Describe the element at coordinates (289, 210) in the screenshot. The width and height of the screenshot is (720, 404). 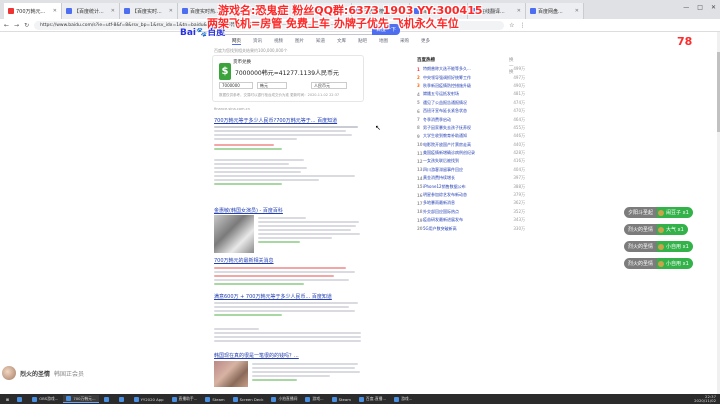
I see `result-title-link: 金惠敏(韩国女演员) - 百度百科` at that location.